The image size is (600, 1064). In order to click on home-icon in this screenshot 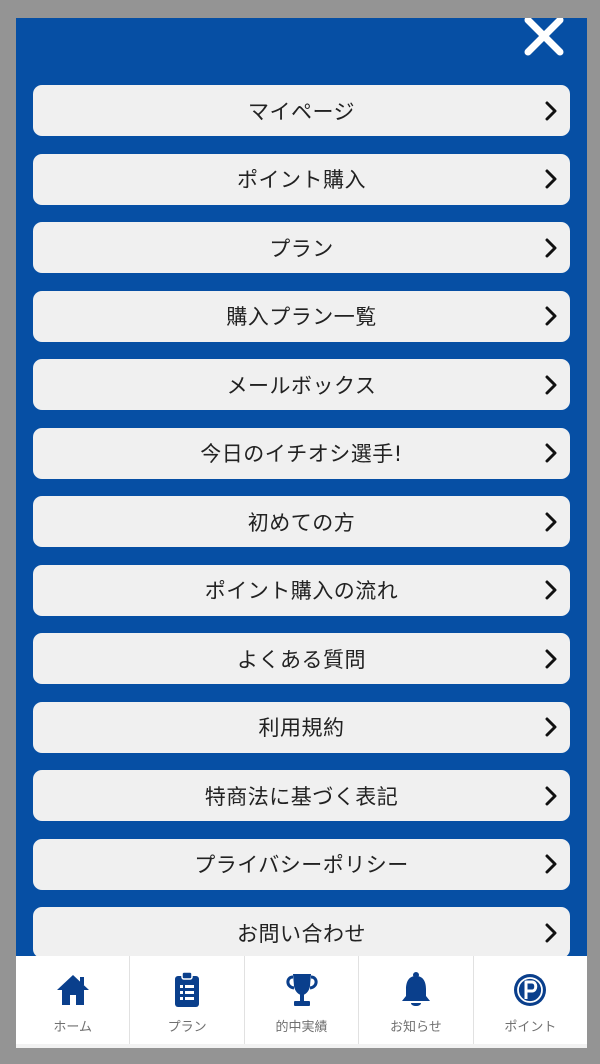, I will do `click(72, 990)`.